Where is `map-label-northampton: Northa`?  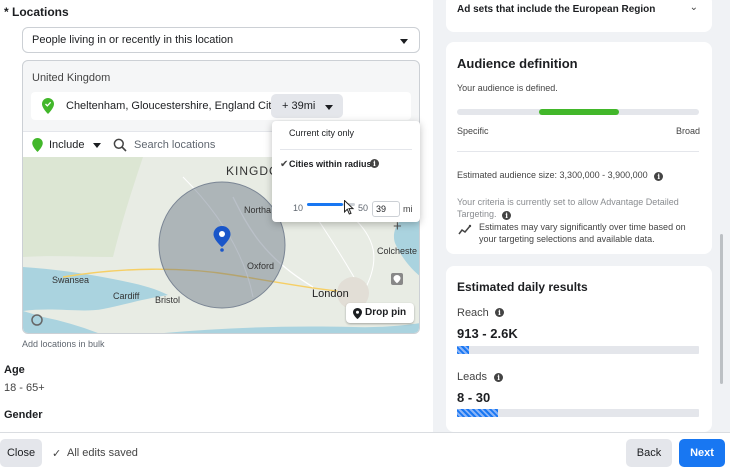
map-label-northampton: Northa is located at coordinates (258, 210).